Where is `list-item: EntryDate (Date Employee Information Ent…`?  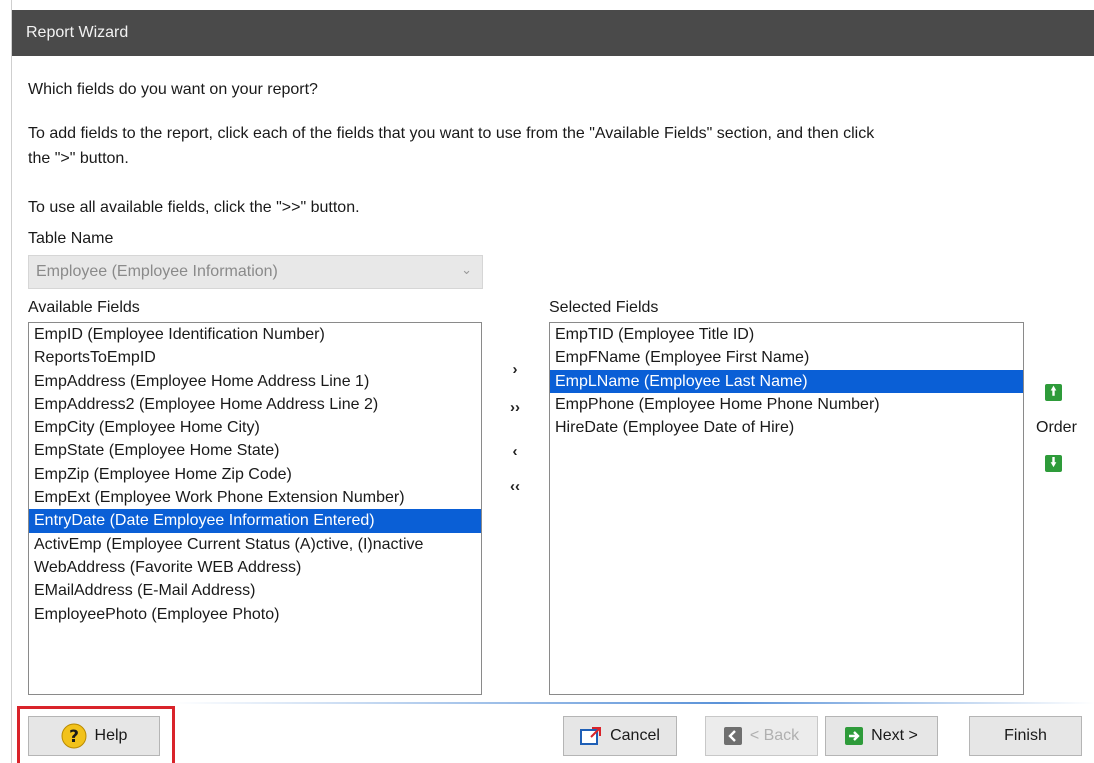 list-item: EntryDate (Date Employee Information Ent… is located at coordinates (255, 521).